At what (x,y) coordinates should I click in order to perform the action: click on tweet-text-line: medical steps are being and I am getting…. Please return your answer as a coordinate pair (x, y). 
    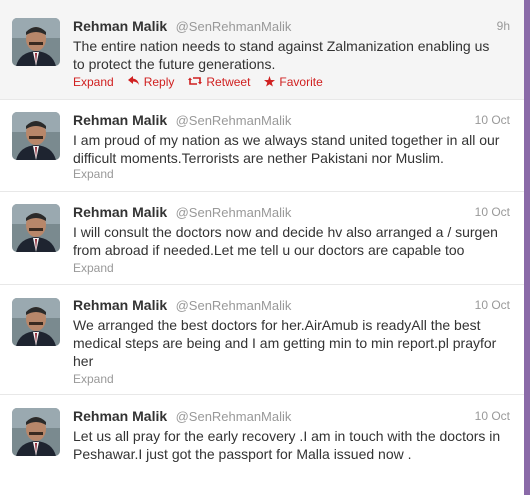
    Looking at the image, I should click on (285, 343).